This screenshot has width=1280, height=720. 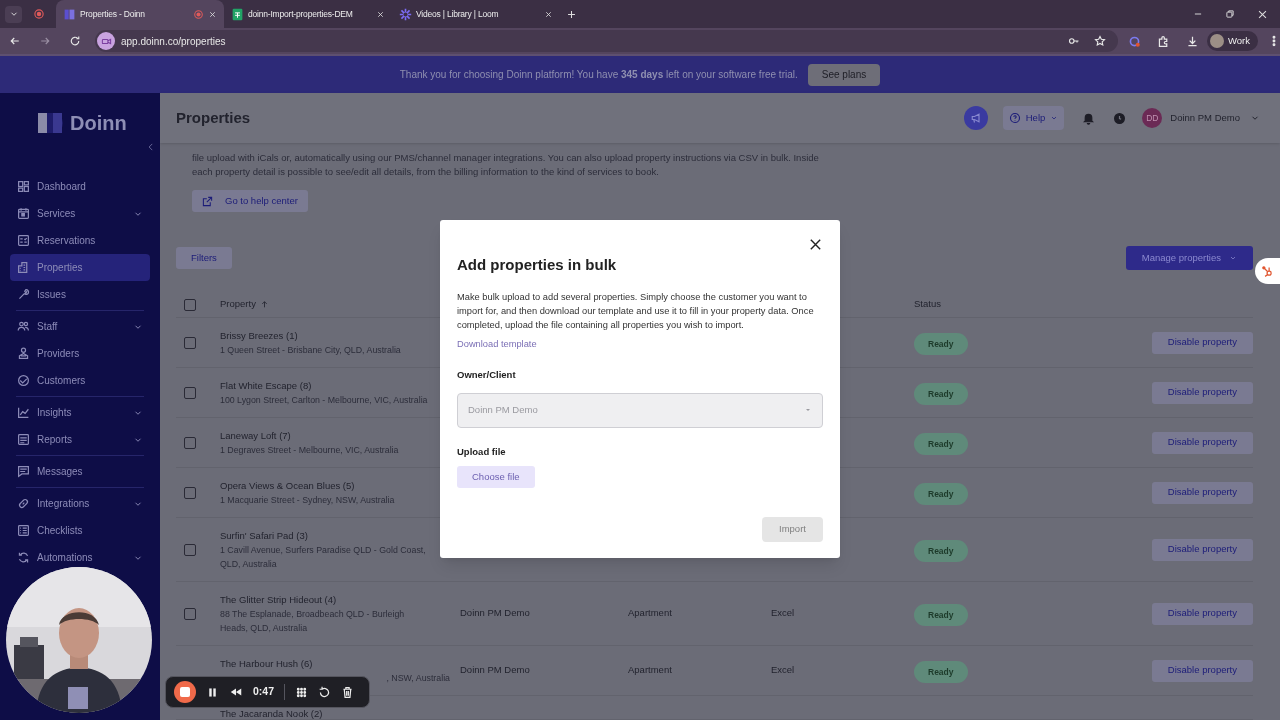 What do you see at coordinates (250, 201) in the screenshot?
I see `help-center-button: Go to help center` at bounding box center [250, 201].